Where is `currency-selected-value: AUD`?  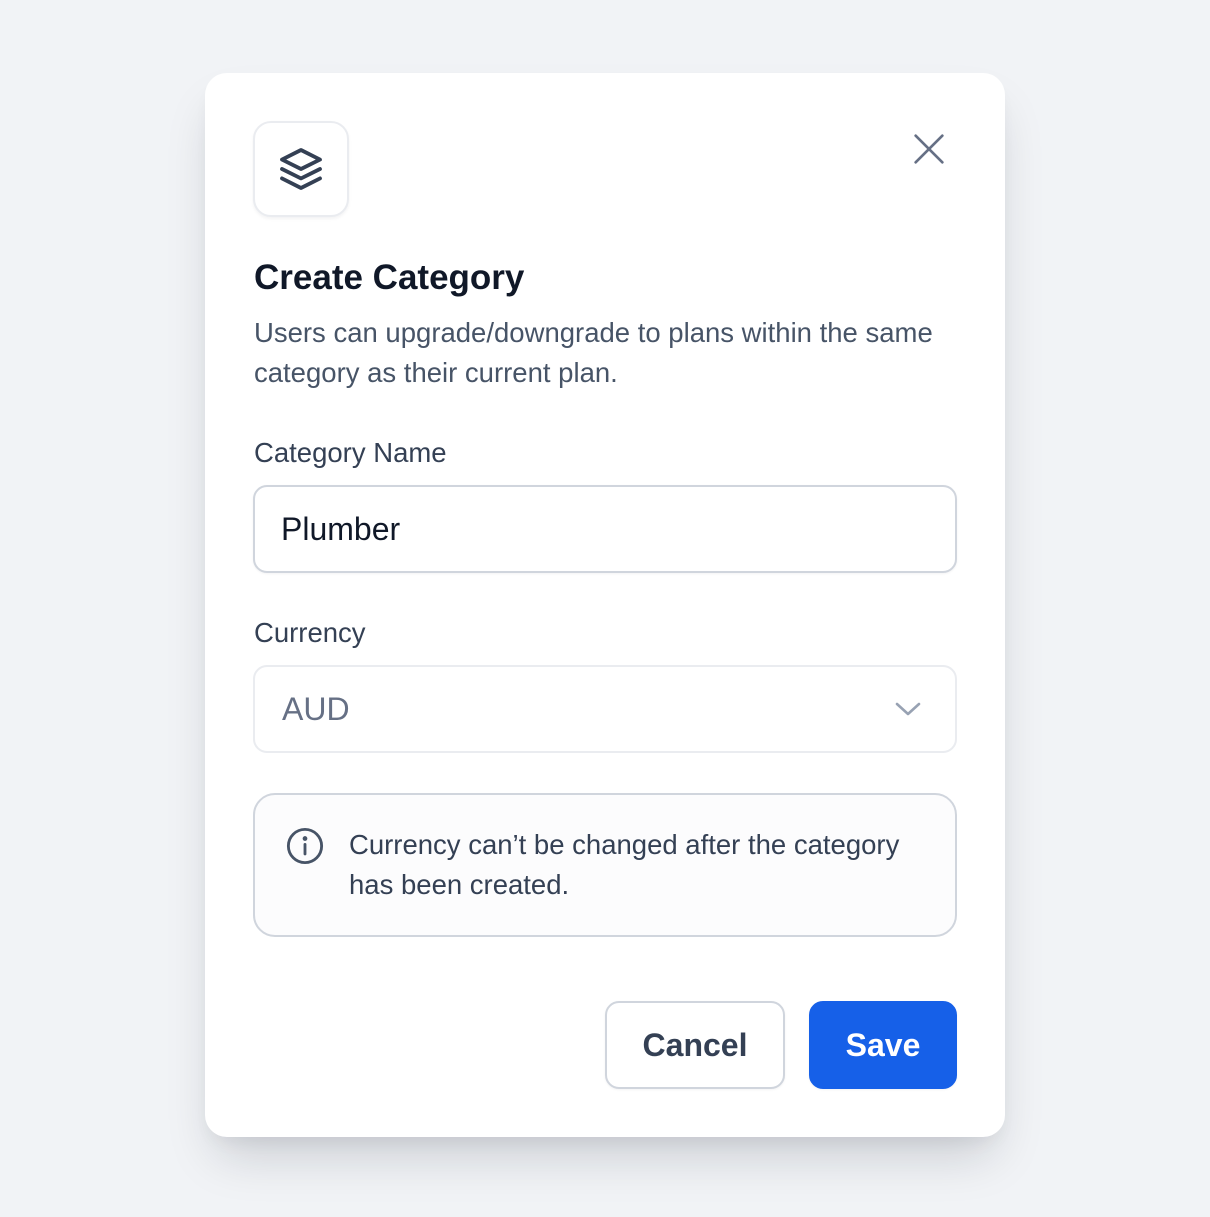
currency-selected-value: AUD is located at coordinates (316, 708).